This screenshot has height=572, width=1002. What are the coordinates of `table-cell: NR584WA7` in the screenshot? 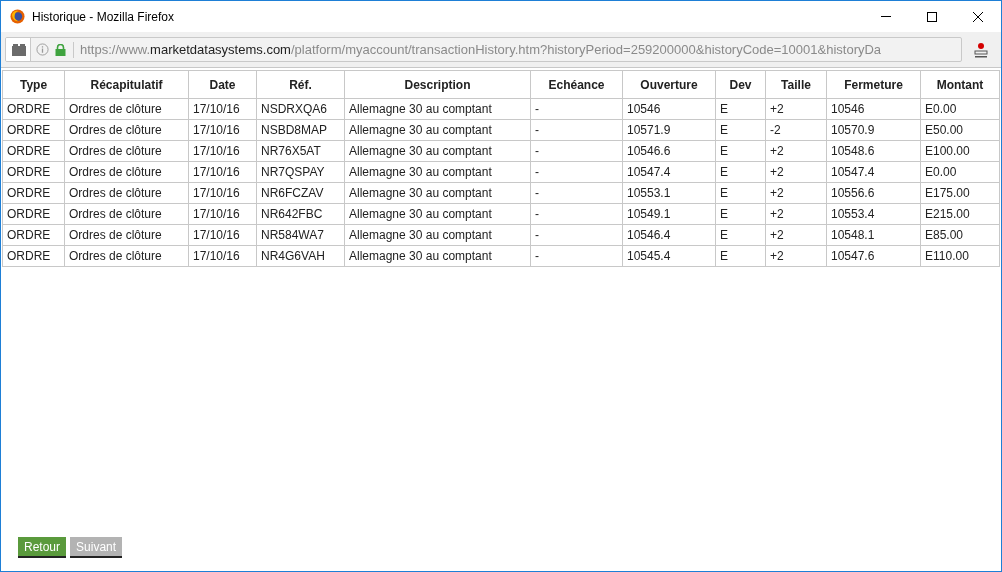 It's located at (300, 235).